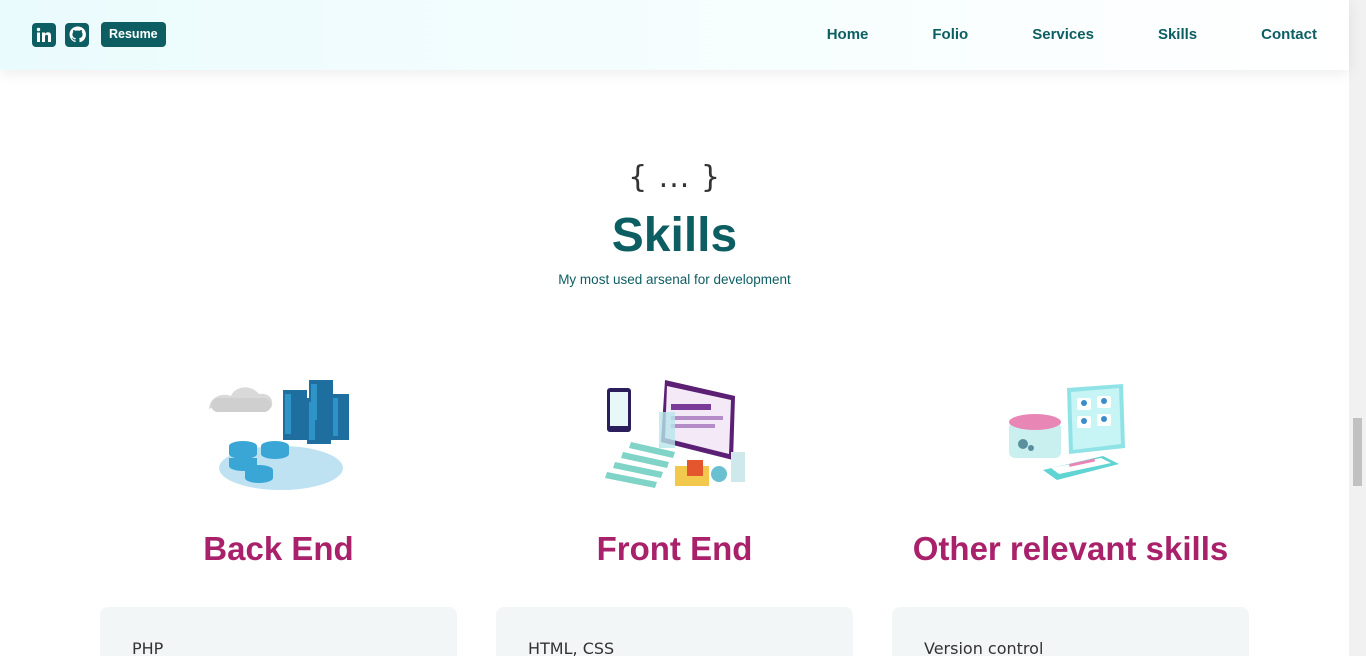  What do you see at coordinates (1357, 452) in the screenshot?
I see `scrollbar-thumb` at bounding box center [1357, 452].